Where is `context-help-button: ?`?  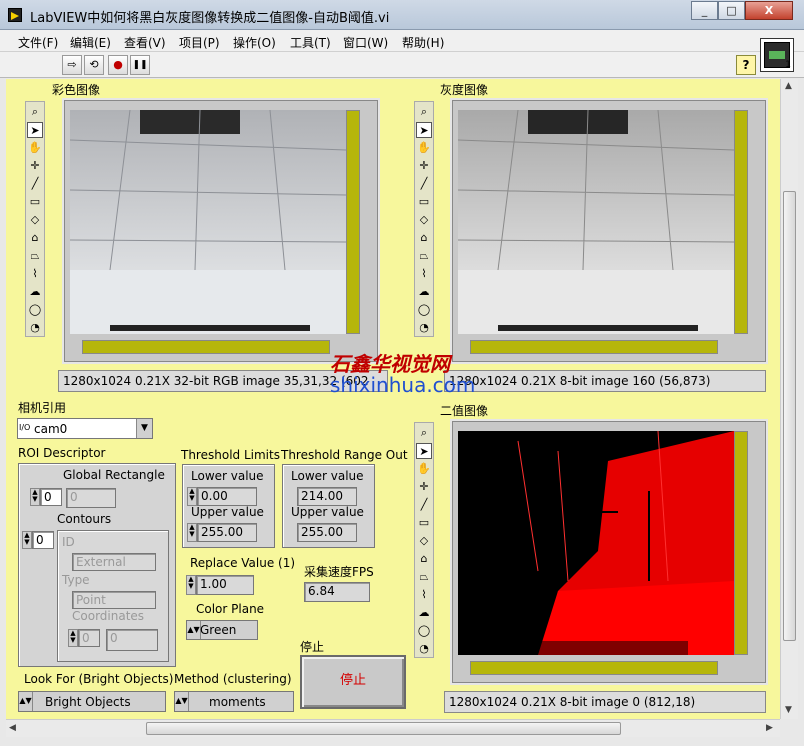 context-help-button: ? is located at coordinates (746, 65).